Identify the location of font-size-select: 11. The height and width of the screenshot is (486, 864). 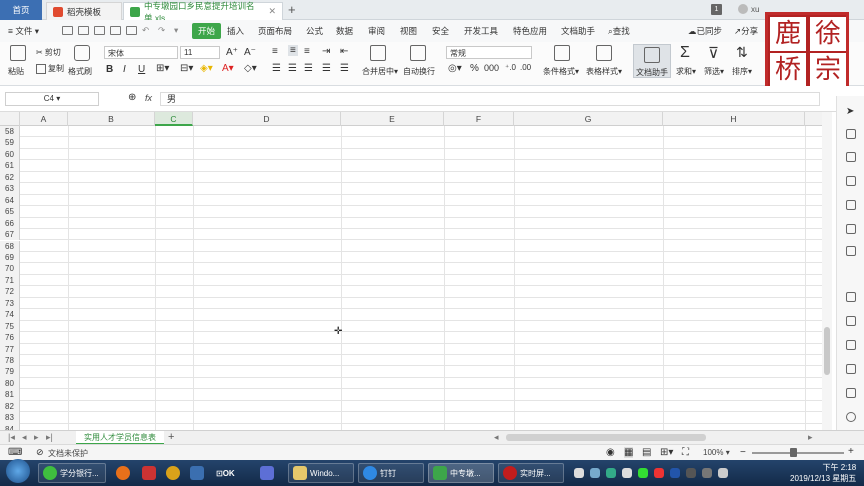
(200, 52).